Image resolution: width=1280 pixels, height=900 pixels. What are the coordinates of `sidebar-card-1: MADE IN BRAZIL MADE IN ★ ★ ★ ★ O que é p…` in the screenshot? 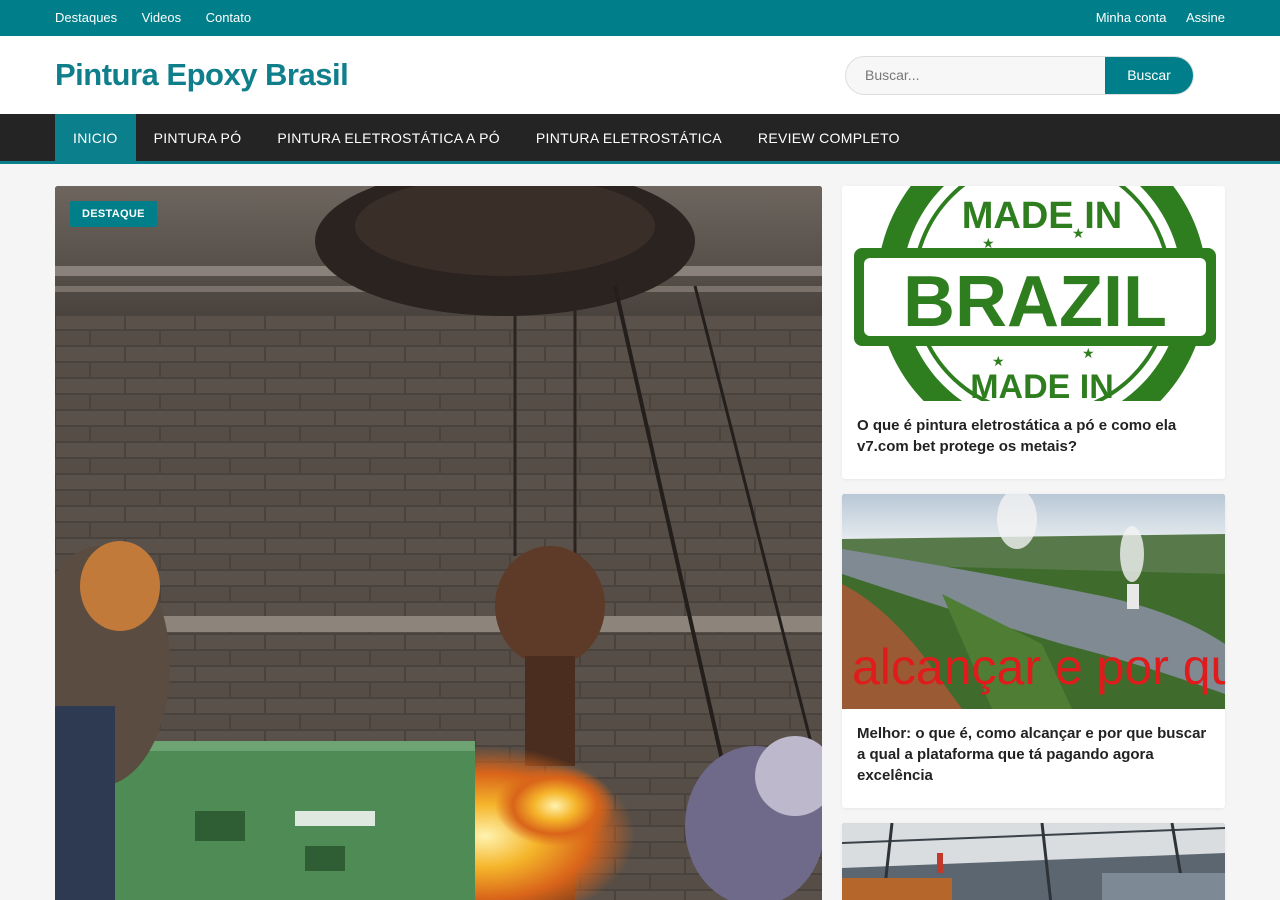 It's located at (1033, 332).